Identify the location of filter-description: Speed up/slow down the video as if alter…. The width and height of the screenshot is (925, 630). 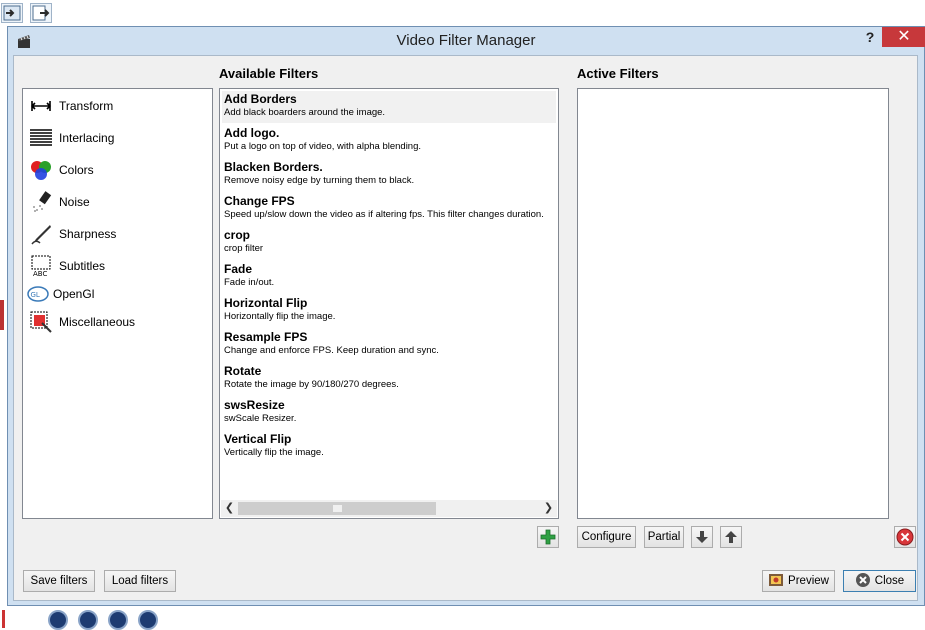
(384, 214).